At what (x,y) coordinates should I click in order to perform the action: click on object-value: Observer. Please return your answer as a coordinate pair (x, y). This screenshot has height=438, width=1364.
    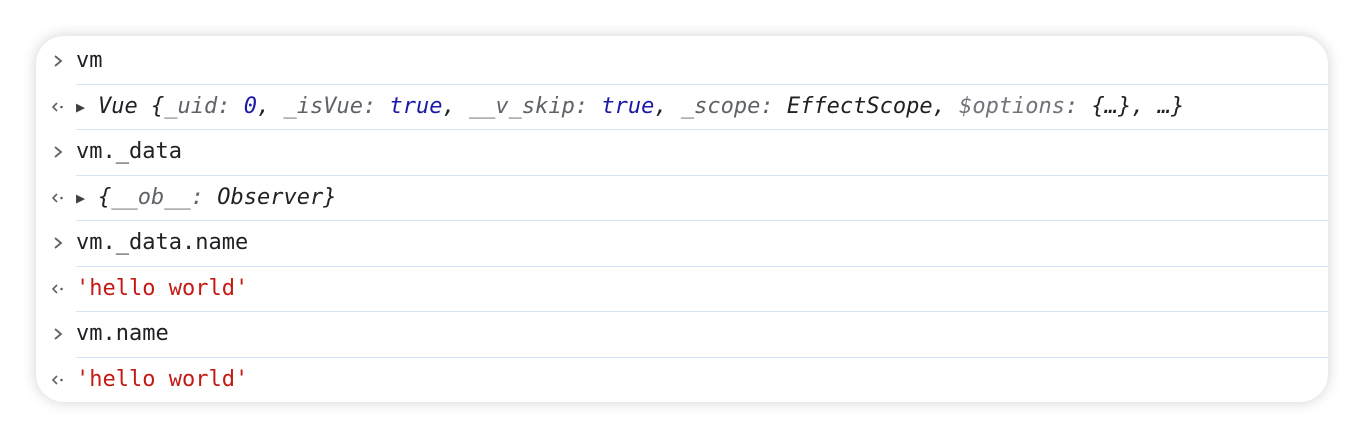
    Looking at the image, I should click on (270, 197).